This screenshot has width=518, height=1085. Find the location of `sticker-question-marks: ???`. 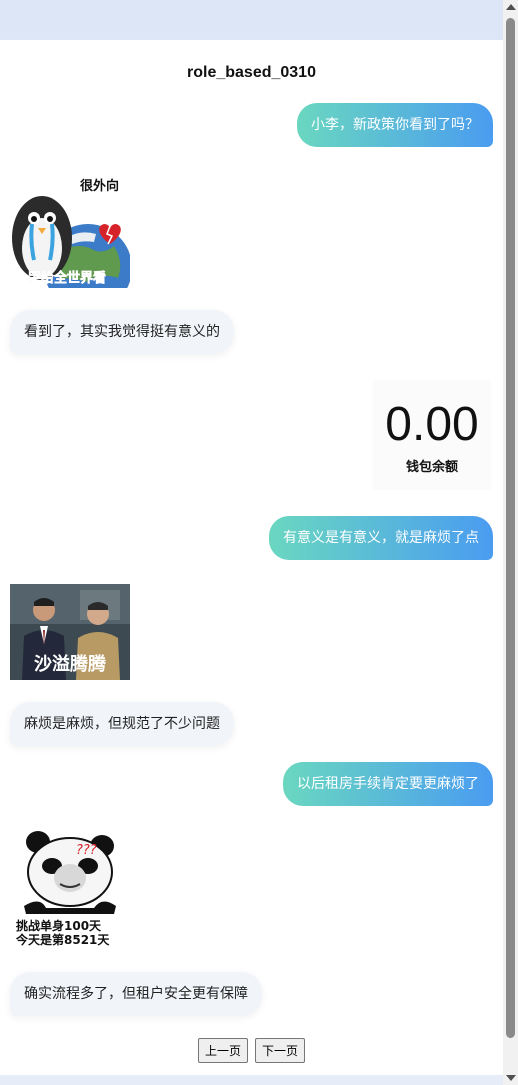

sticker-question-marks: ??? is located at coordinates (86, 850).